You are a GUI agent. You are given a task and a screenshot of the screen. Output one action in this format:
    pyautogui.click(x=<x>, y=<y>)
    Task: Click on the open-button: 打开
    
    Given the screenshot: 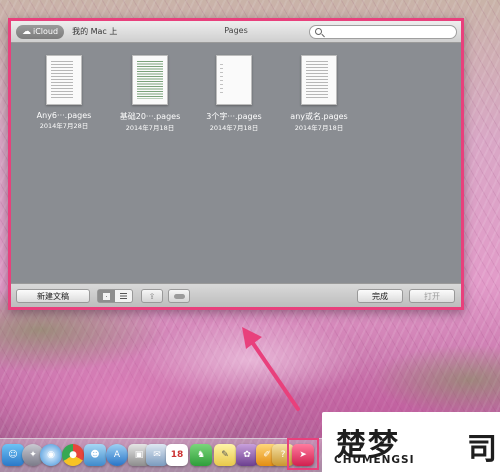 What is the action you would take?
    pyautogui.click(x=432, y=296)
    